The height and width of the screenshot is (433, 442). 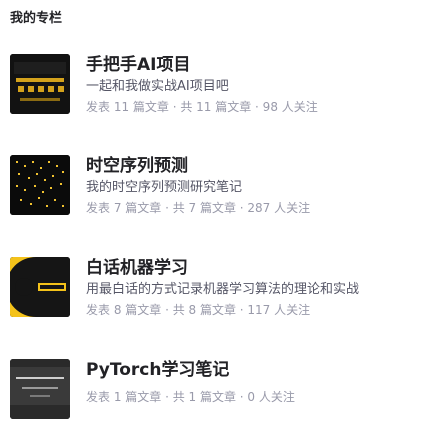 I want to click on column-description: 我的时空序列预测研究笔记, so click(x=164, y=187).